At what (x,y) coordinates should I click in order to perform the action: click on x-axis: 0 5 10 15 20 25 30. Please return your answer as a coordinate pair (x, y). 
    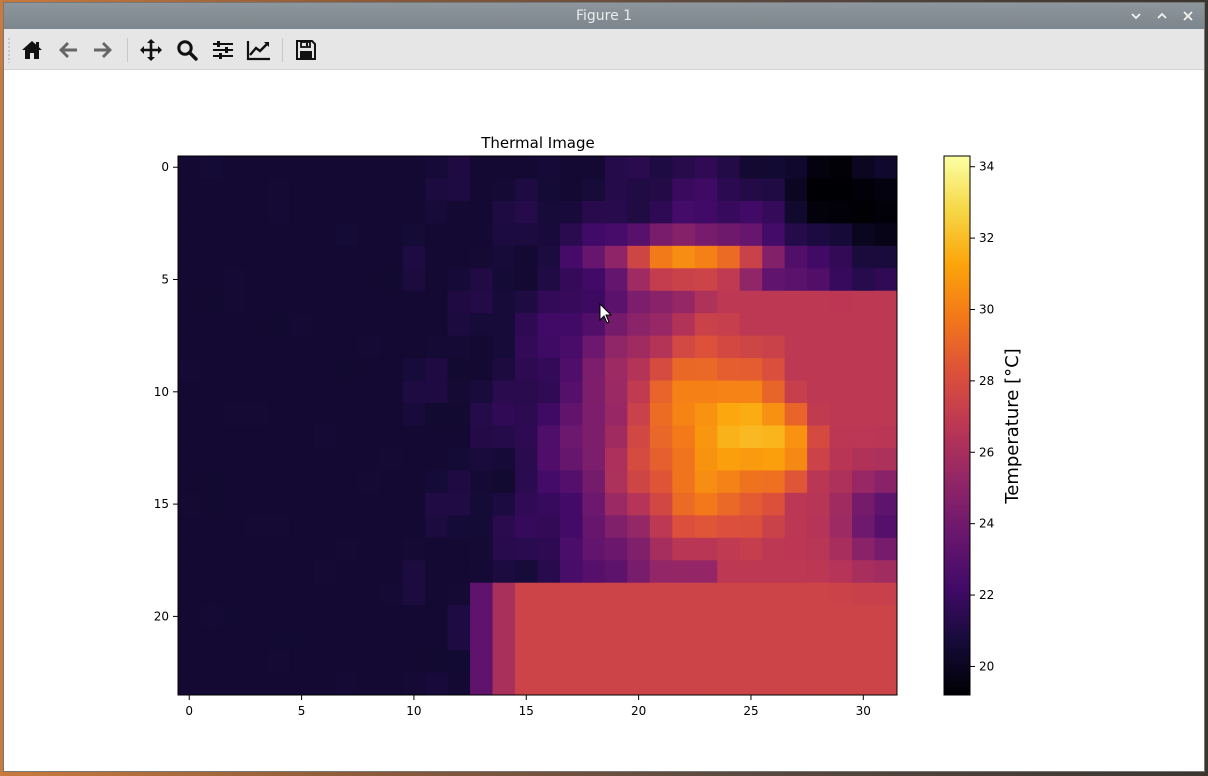
    Looking at the image, I should click on (528, 706).